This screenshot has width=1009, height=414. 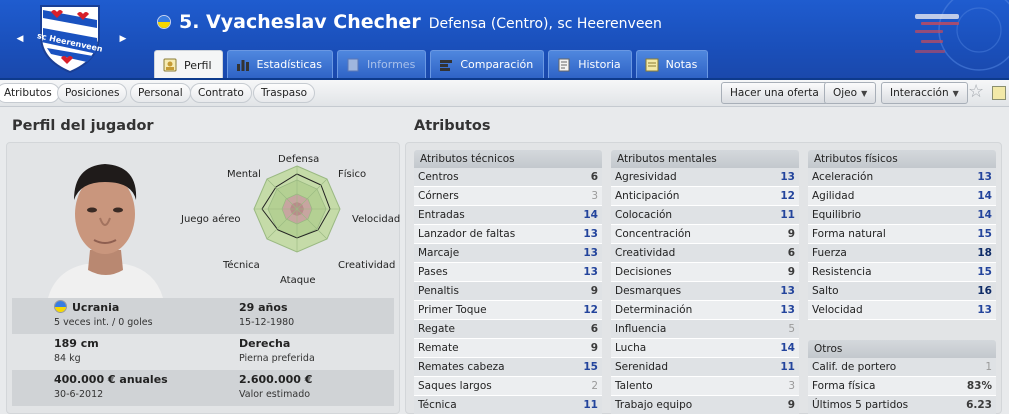 I want to click on attribute-row: Penaltis 9, so click(x=508, y=291).